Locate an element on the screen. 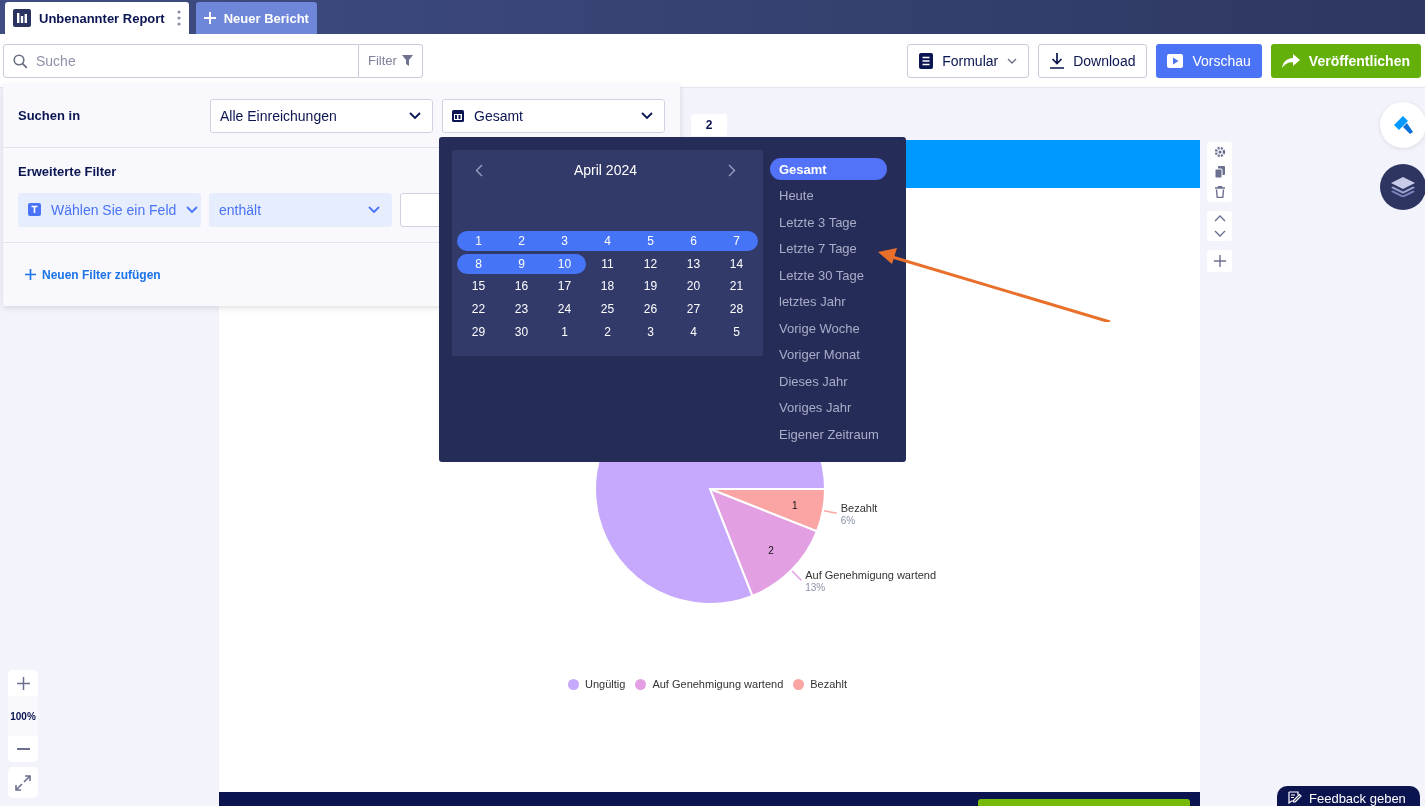 This screenshot has height=806, width=1425. calendar-day: 7 is located at coordinates (736, 241).